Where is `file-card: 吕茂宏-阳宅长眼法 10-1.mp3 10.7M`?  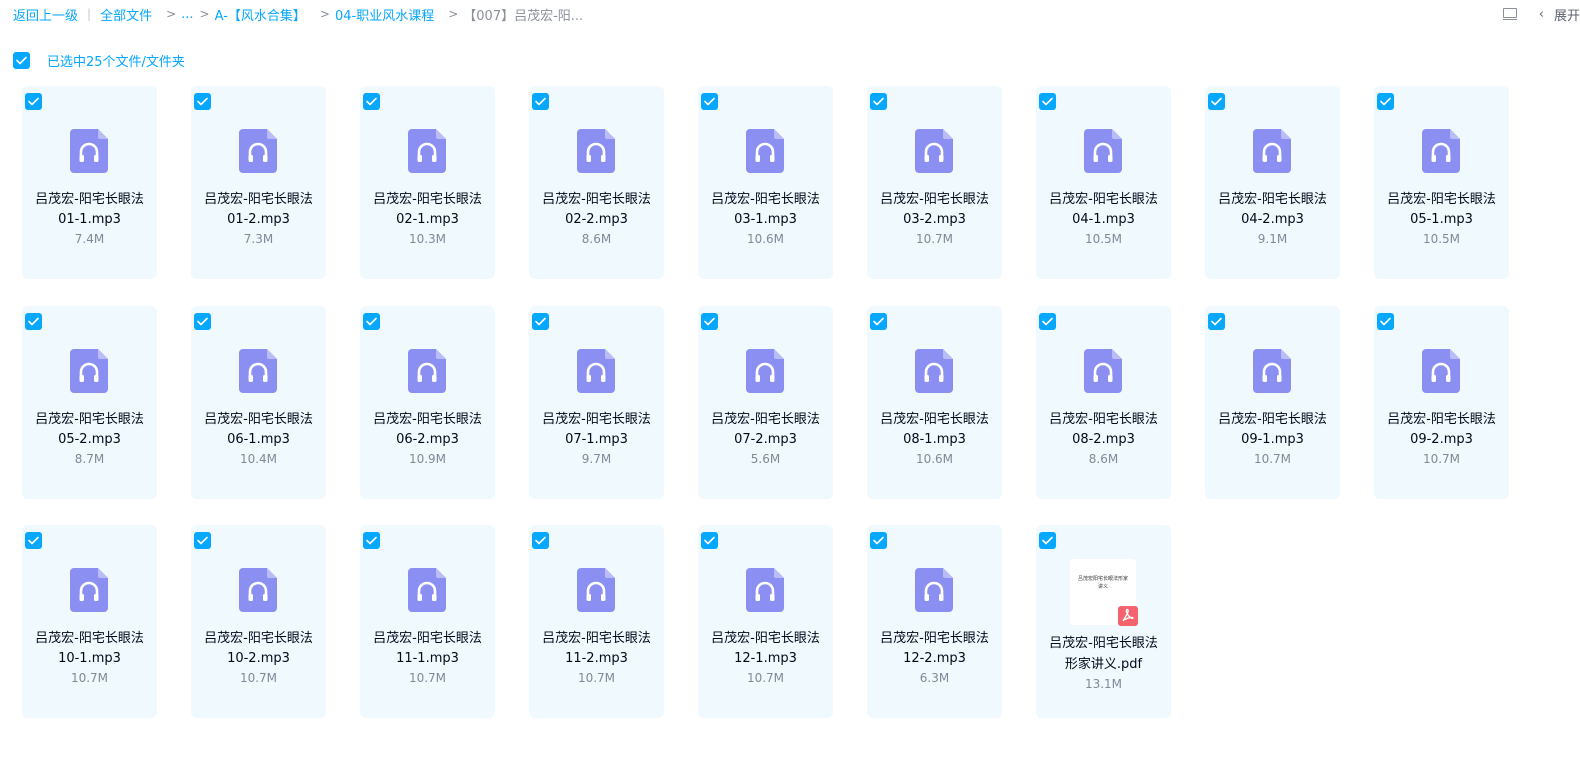
file-card: 吕茂宏-阳宅长眼法 10-1.mp3 10.7M is located at coordinates (89, 621).